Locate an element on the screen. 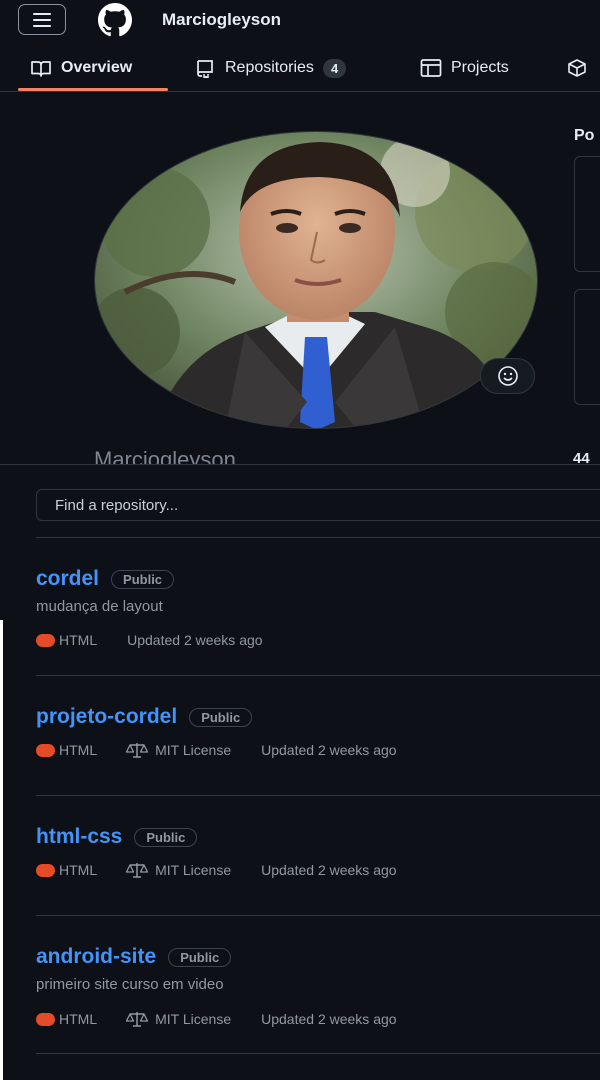 The height and width of the screenshot is (1080, 600). repo-description: primeiro site curso em video is located at coordinates (130, 984).